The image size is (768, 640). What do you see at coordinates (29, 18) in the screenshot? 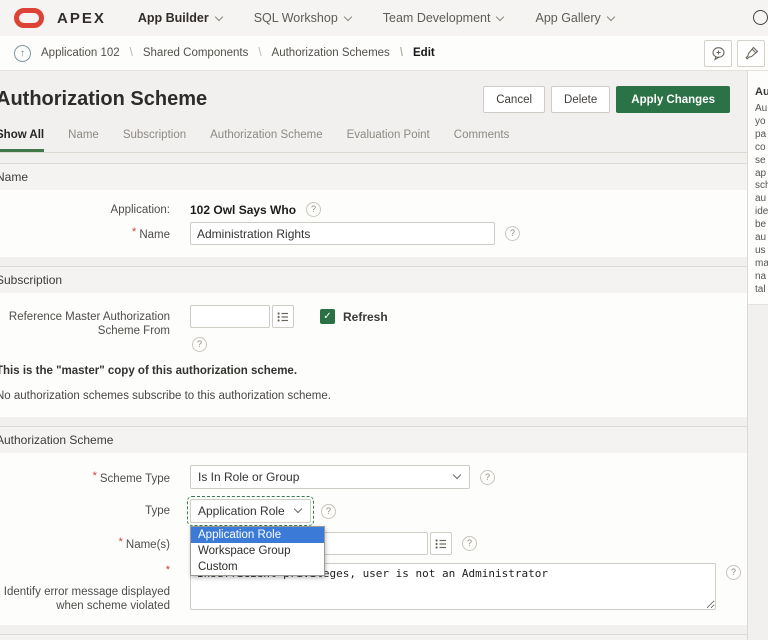
I see `oracle-logo-icon` at bounding box center [29, 18].